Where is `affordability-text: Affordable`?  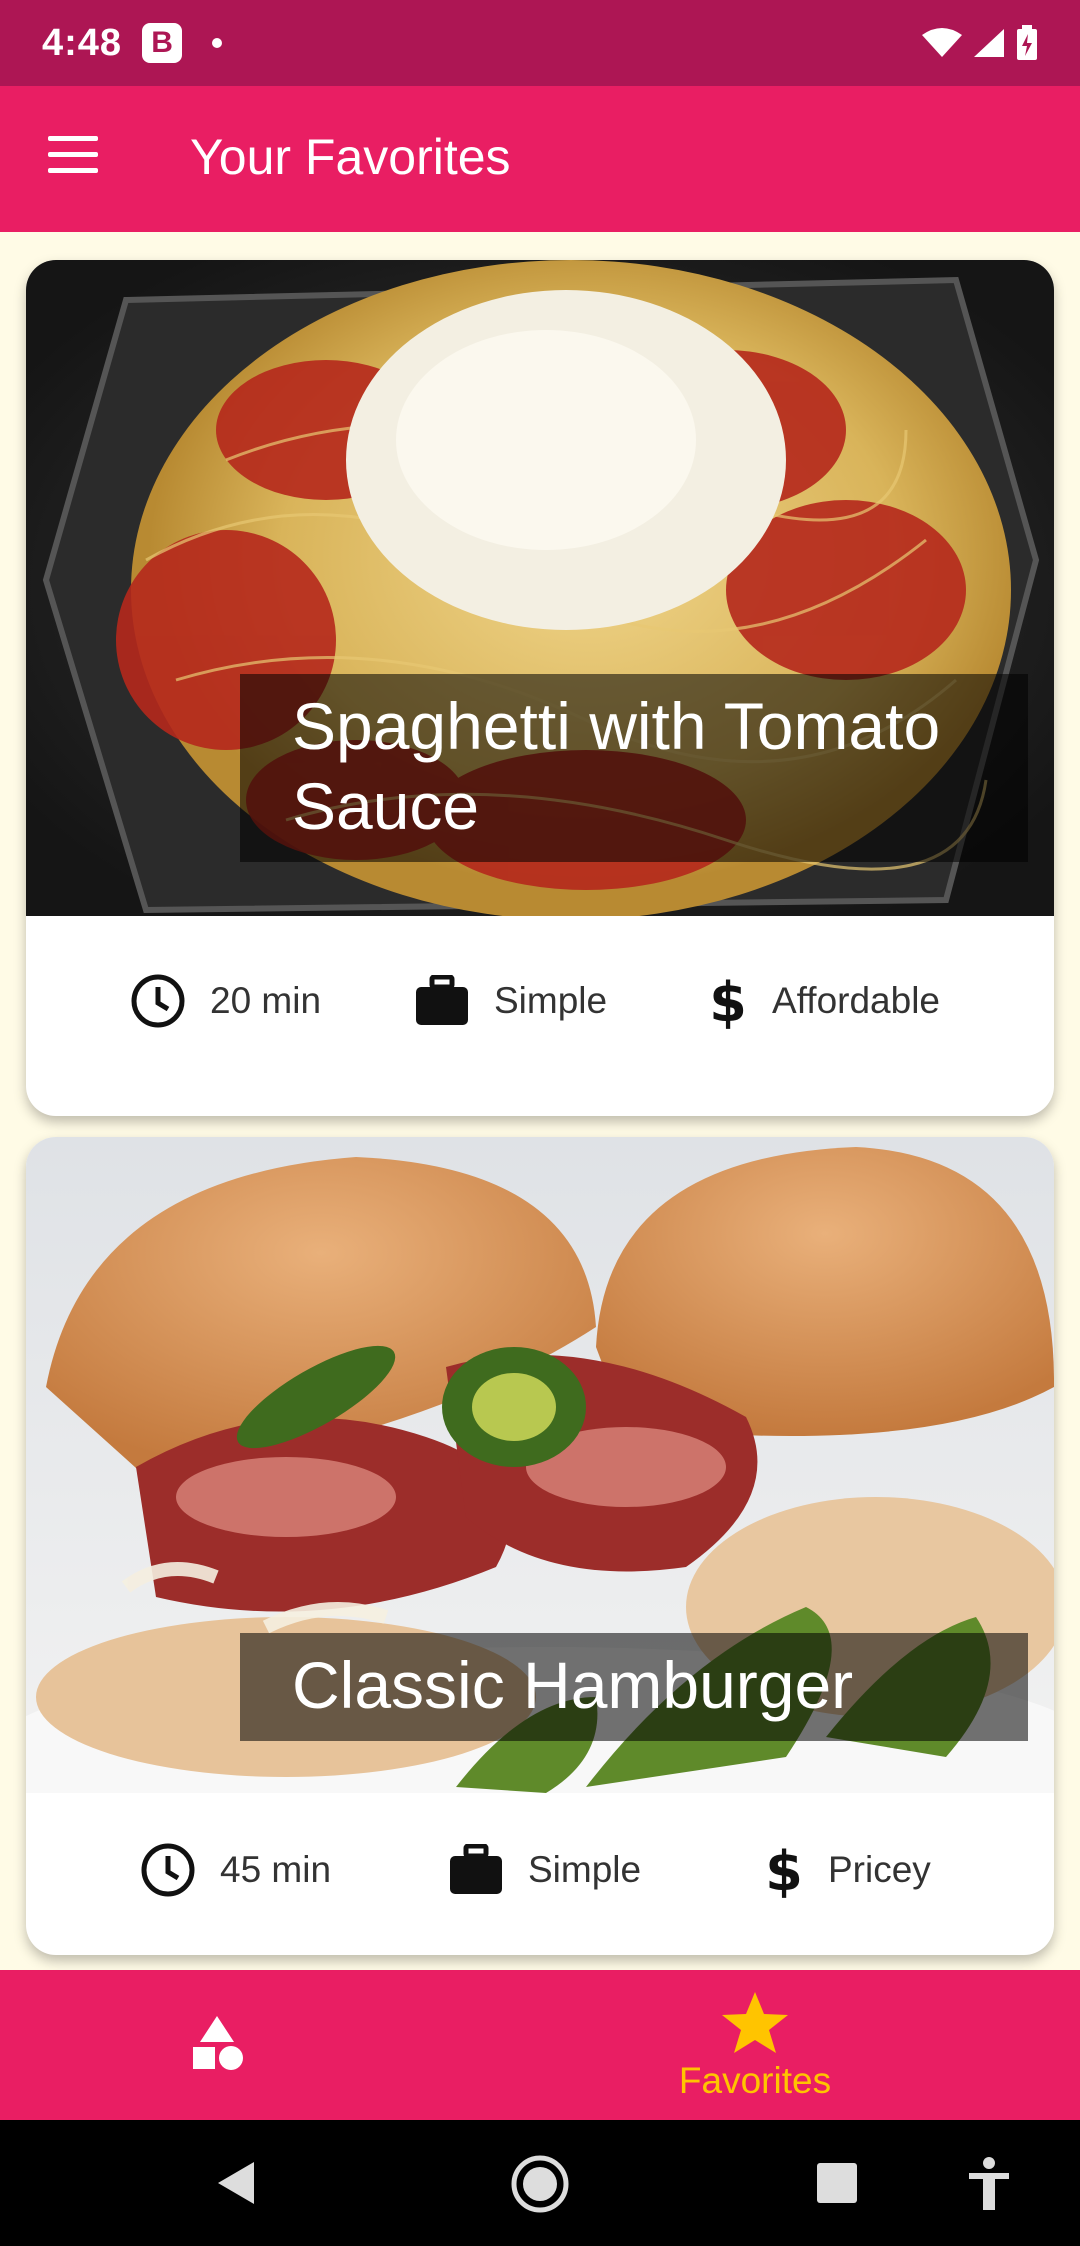
affordability-text: Affordable is located at coordinates (856, 1000).